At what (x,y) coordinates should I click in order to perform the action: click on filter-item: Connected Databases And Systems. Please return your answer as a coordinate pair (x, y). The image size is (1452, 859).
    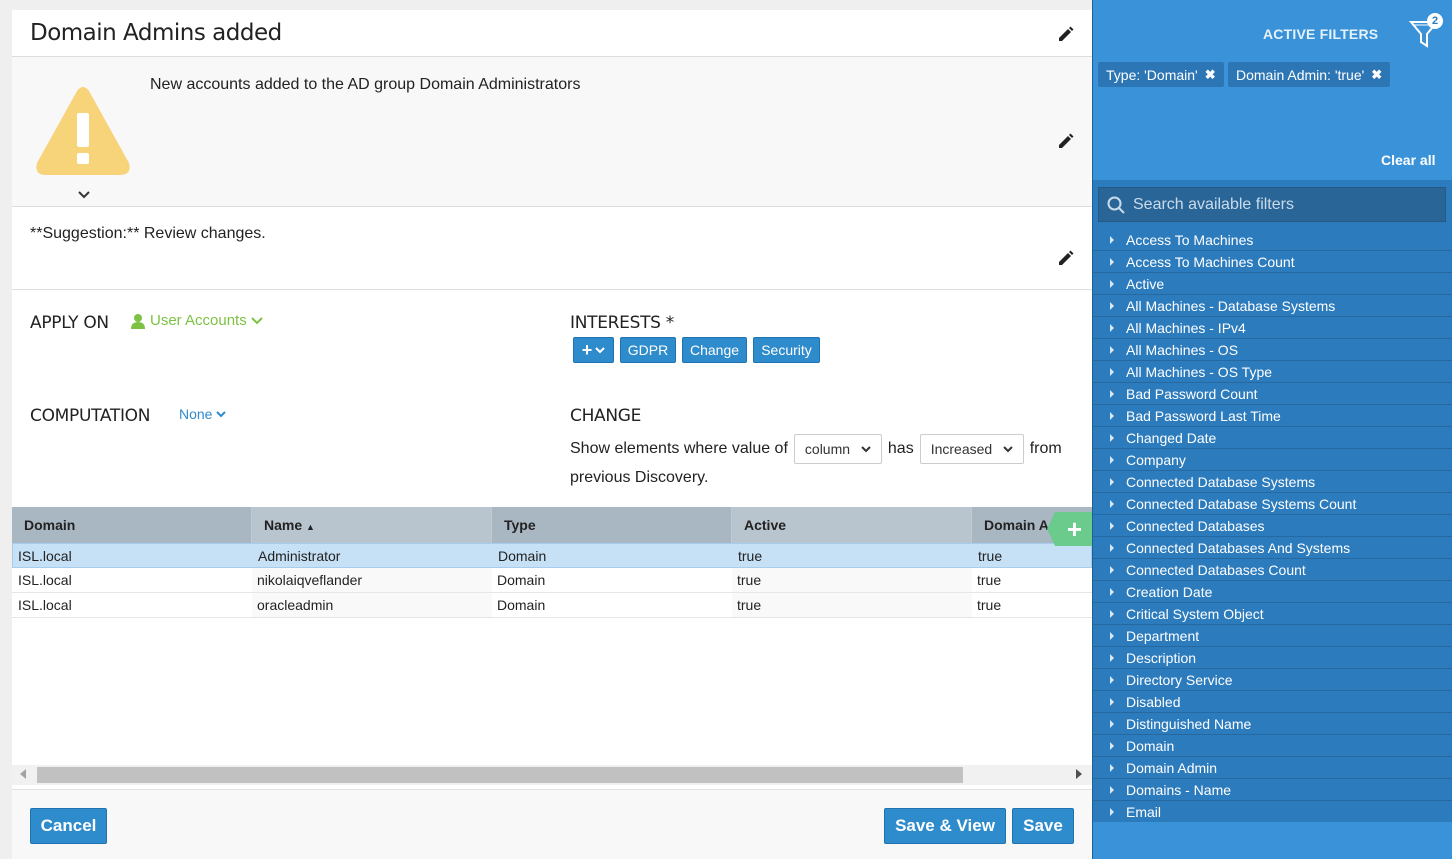
    Looking at the image, I should click on (1272, 548).